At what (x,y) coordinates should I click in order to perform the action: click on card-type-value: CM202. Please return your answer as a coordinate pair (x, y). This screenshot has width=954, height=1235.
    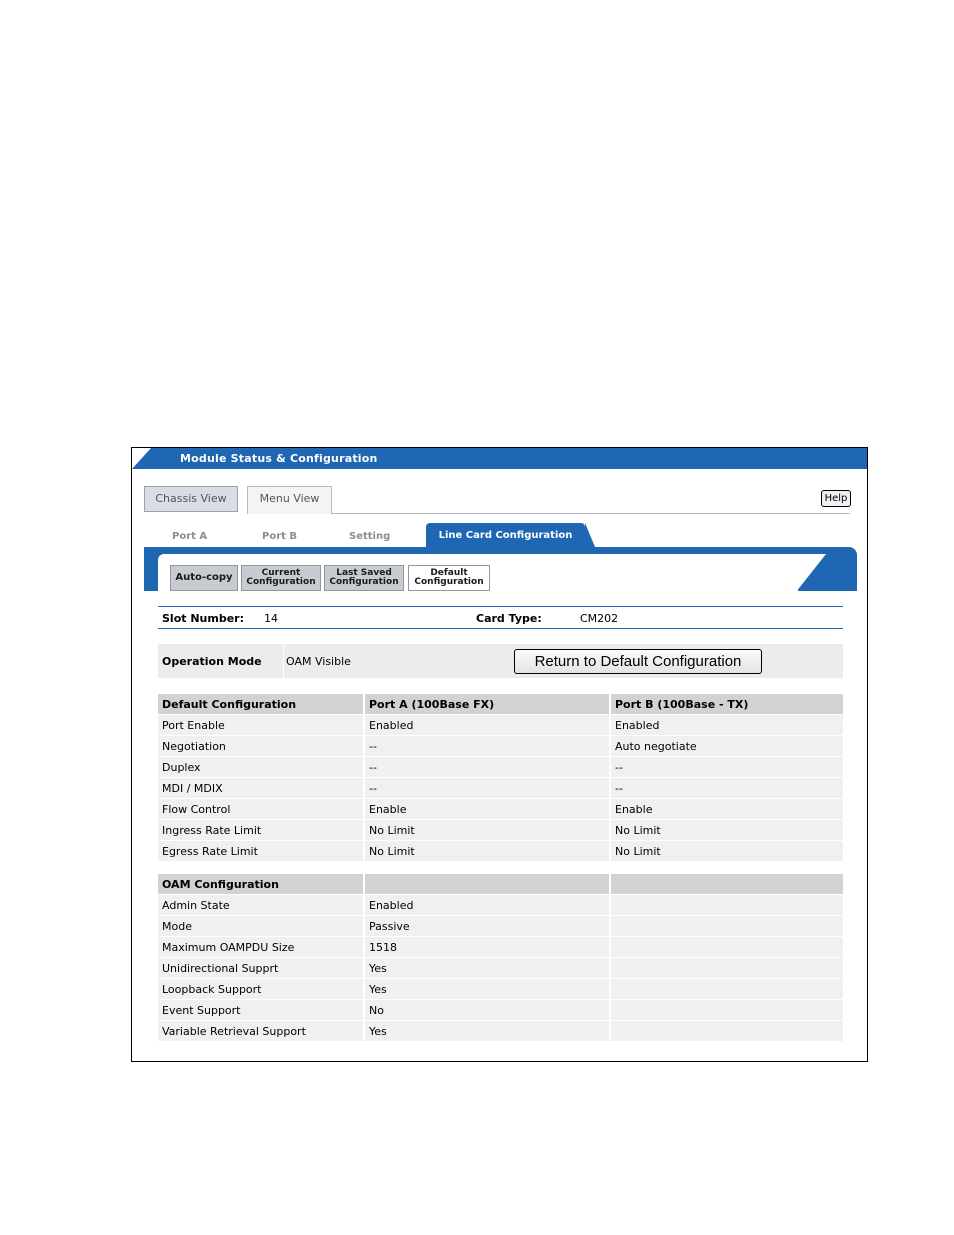
    Looking at the image, I should click on (599, 618).